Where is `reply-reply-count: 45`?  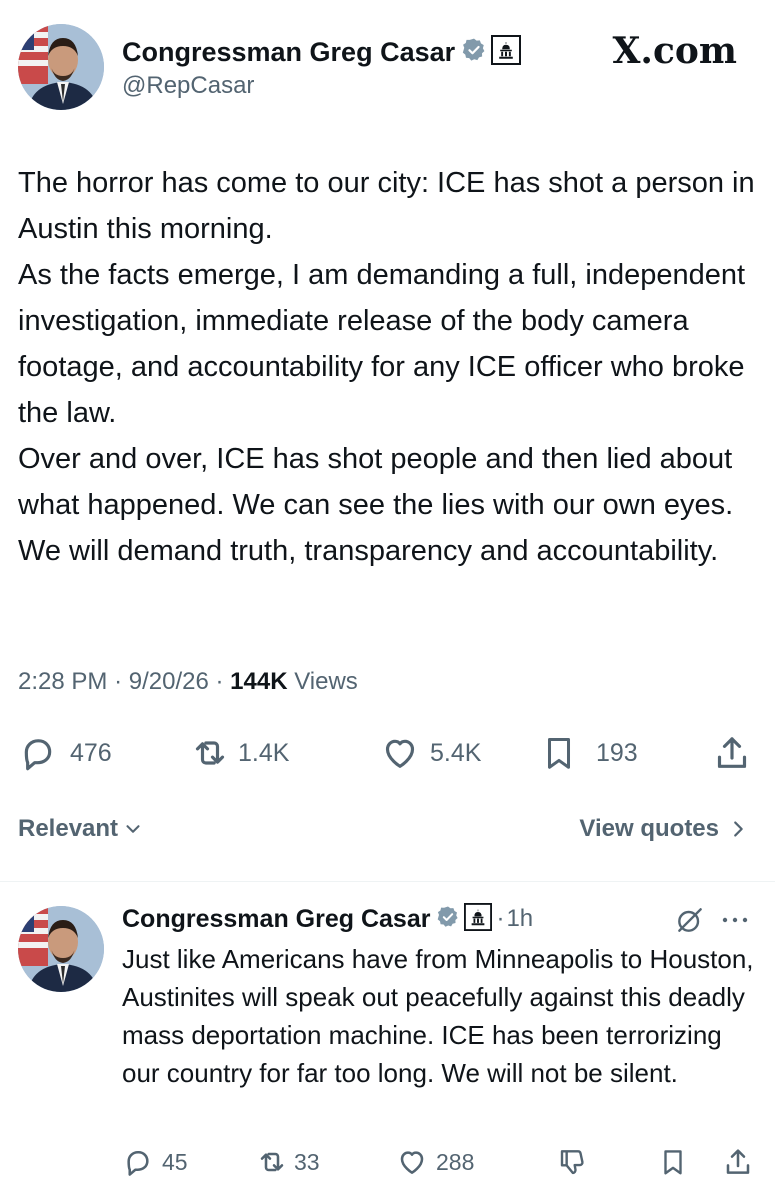
reply-reply-count: 45 is located at coordinates (175, 1161).